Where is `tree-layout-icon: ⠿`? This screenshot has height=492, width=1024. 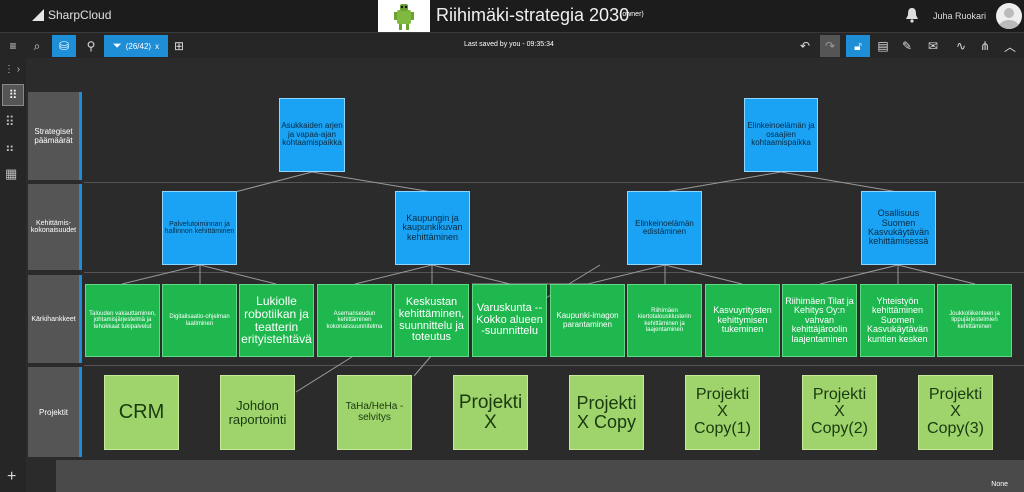
tree-layout-icon: ⠿ is located at coordinates (13, 95).